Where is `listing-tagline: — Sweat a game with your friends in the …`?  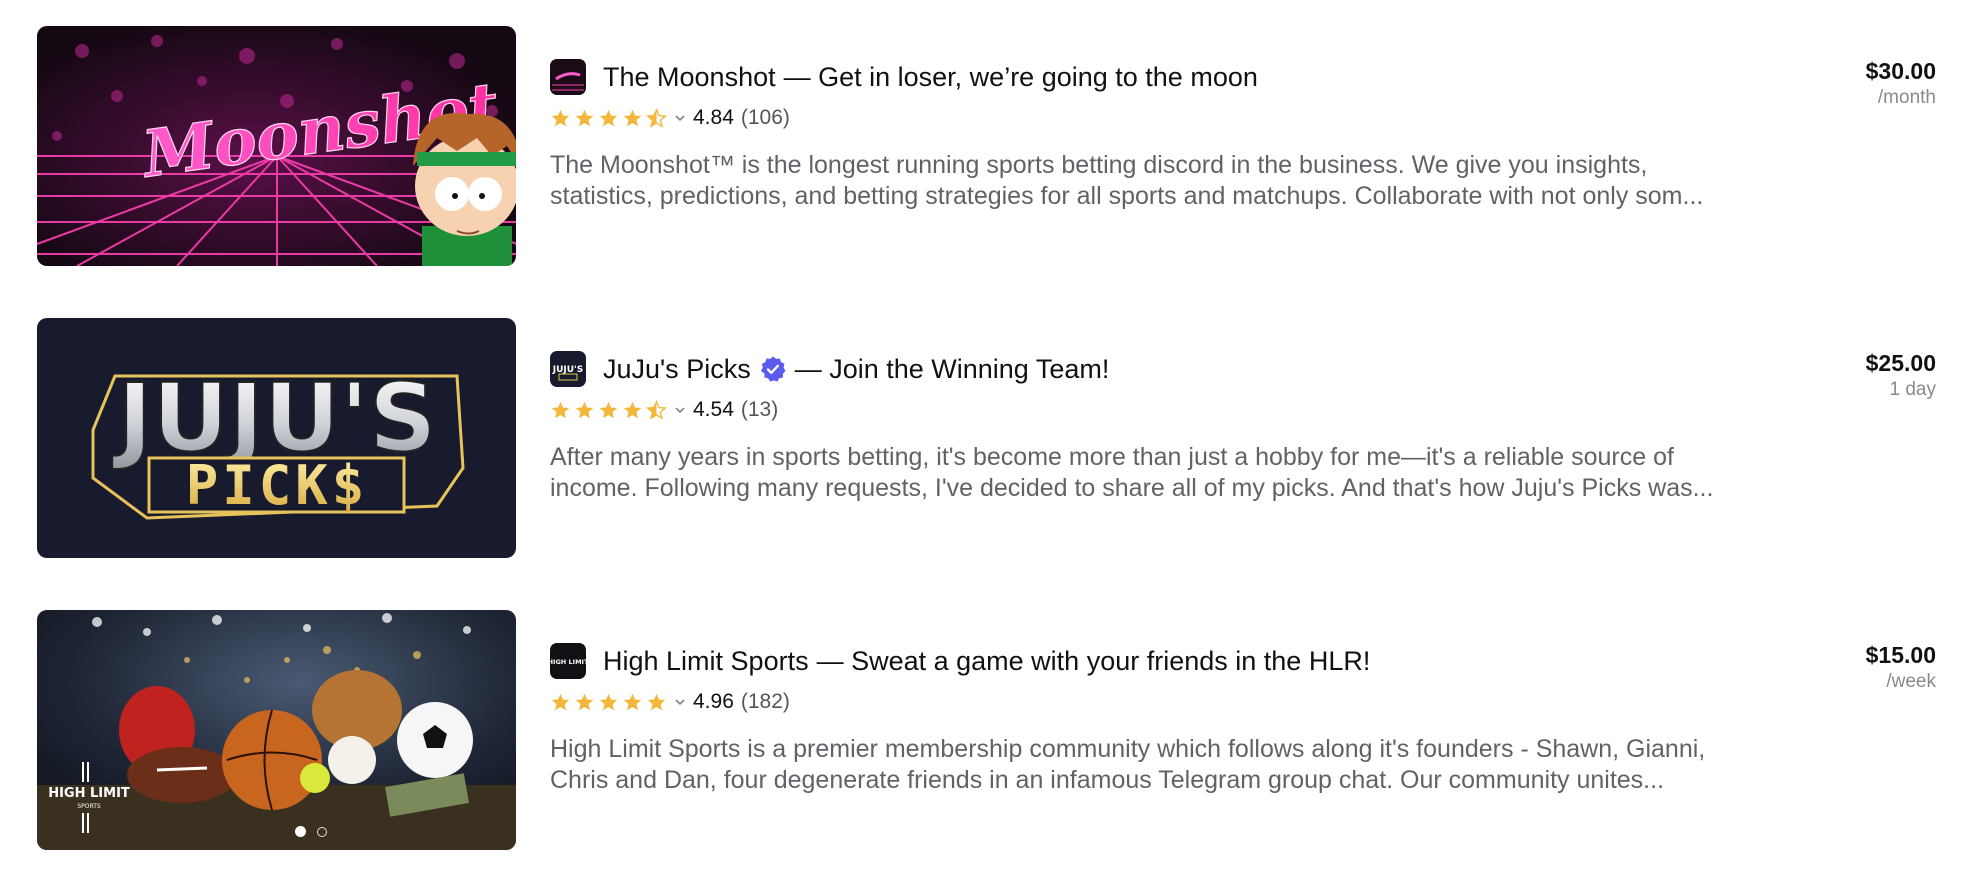 listing-tagline: — Sweat a game with your friends in the … is located at coordinates (1093, 660).